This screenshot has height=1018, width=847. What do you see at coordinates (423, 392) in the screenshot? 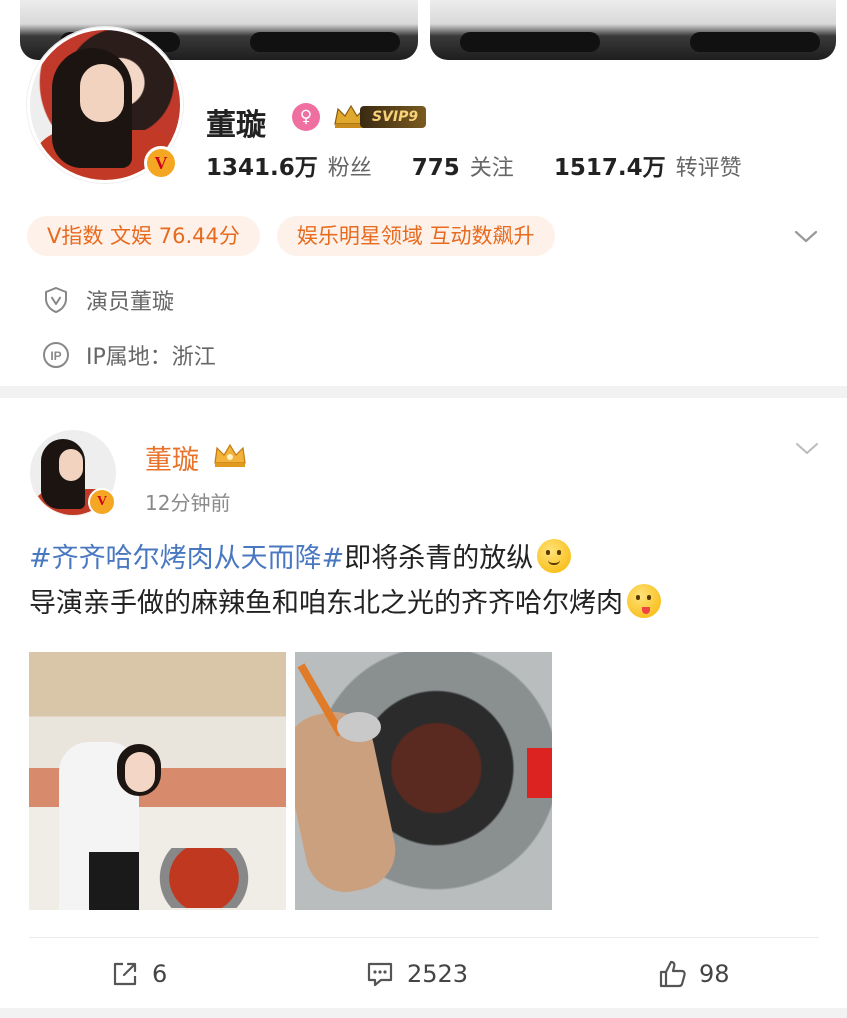
I see `section-divider` at bounding box center [423, 392].